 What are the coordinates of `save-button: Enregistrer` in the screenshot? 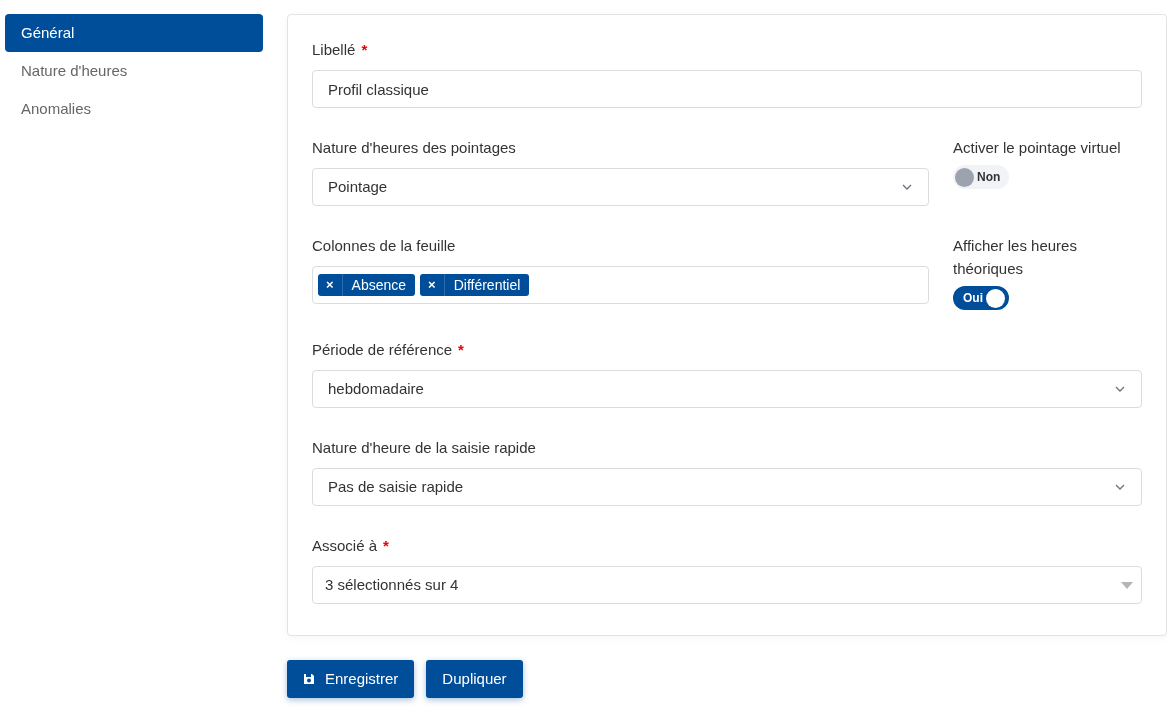 It's located at (351, 679).